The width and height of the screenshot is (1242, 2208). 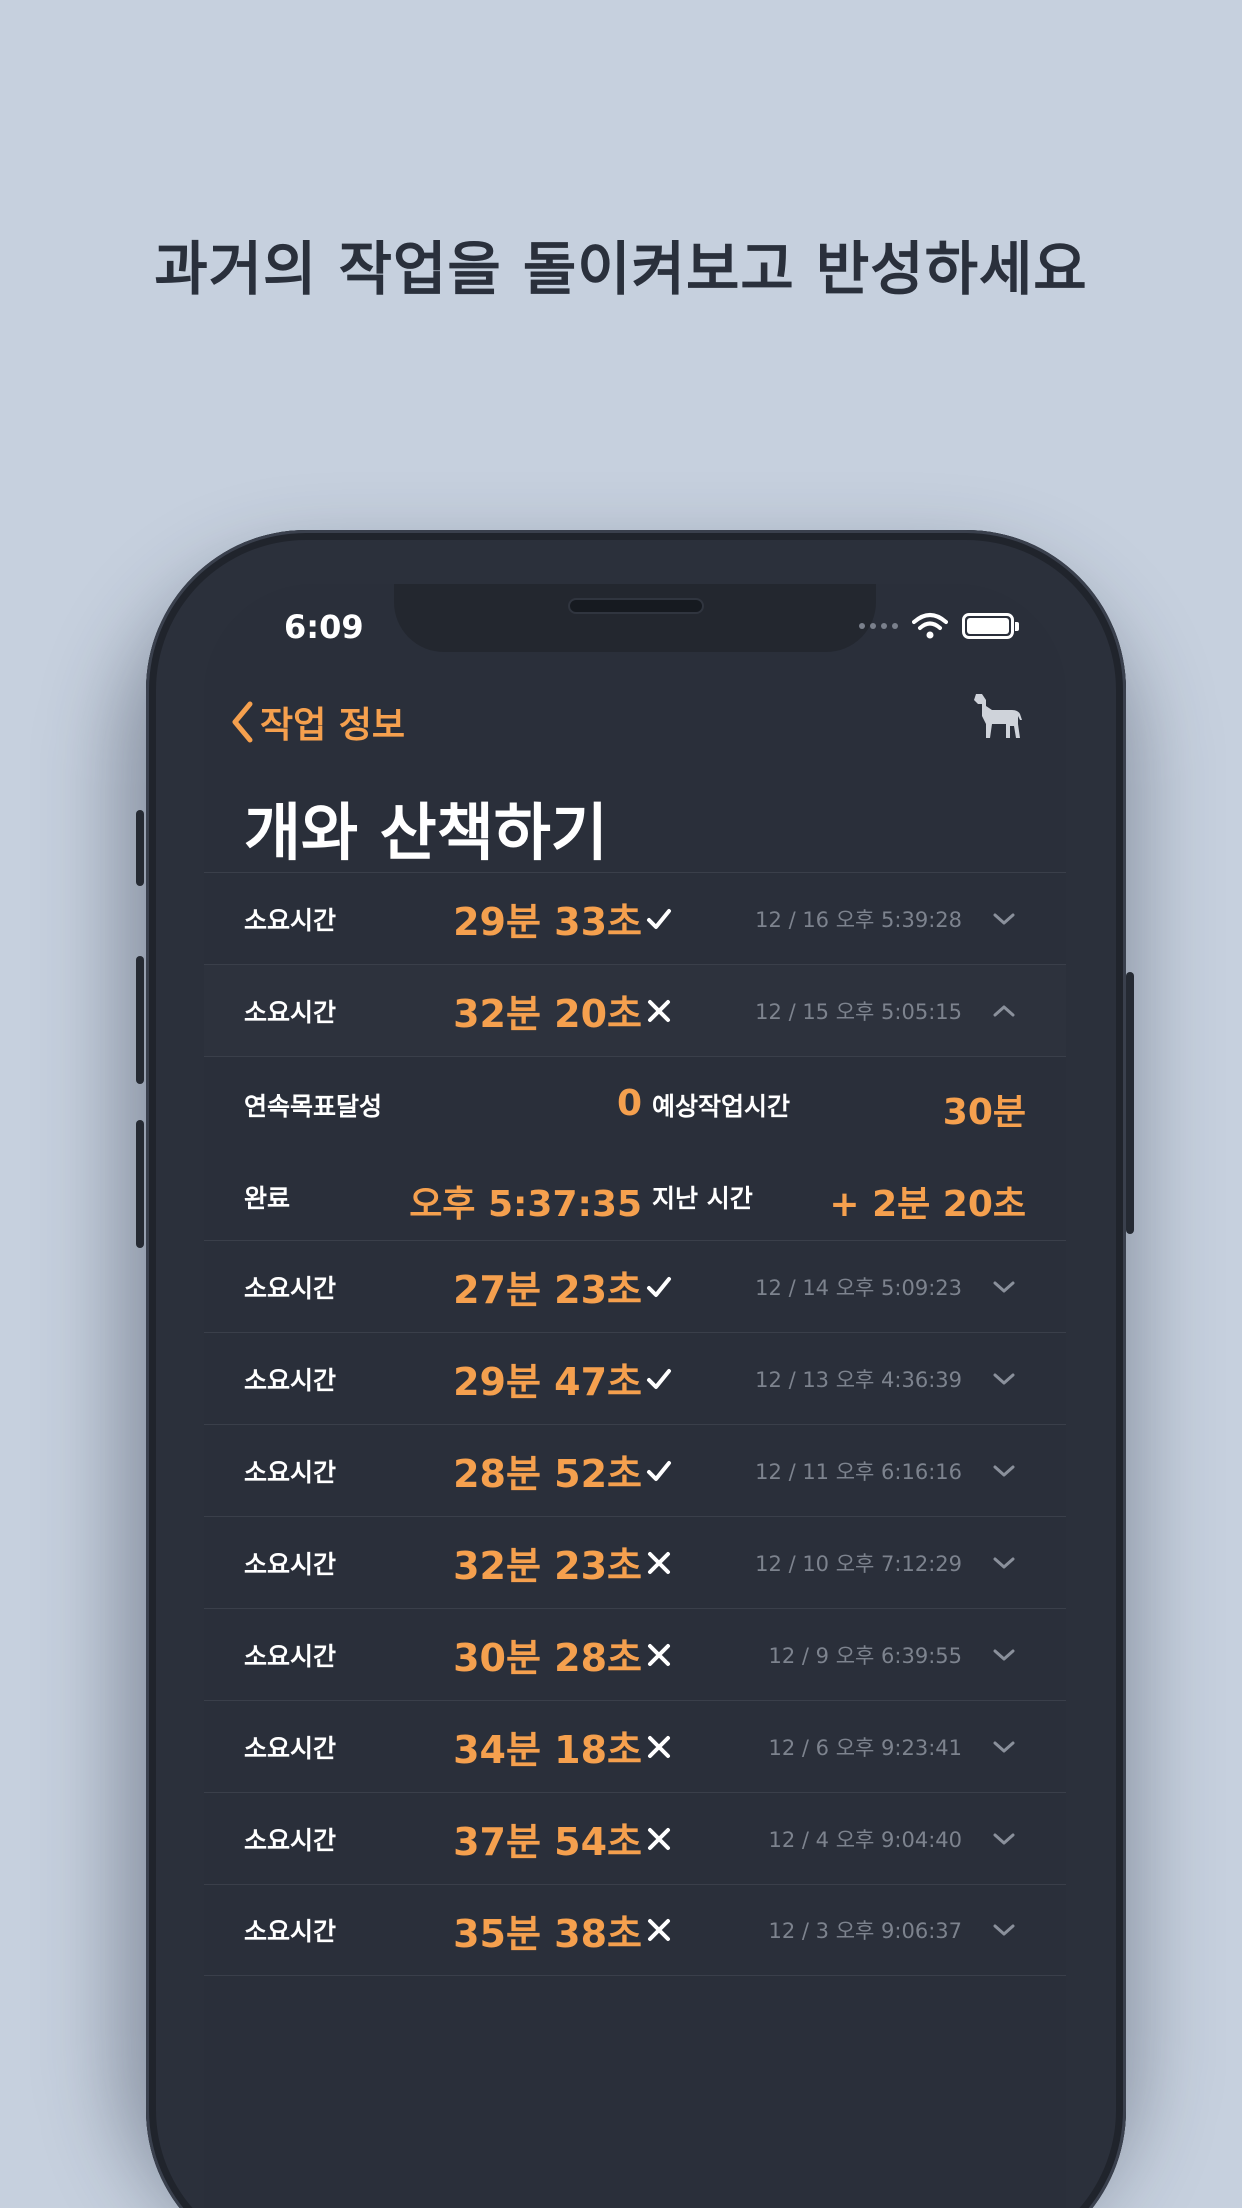 I want to click on timestamp: 12 / 15 오후 5:05:15, so click(x=858, y=1011).